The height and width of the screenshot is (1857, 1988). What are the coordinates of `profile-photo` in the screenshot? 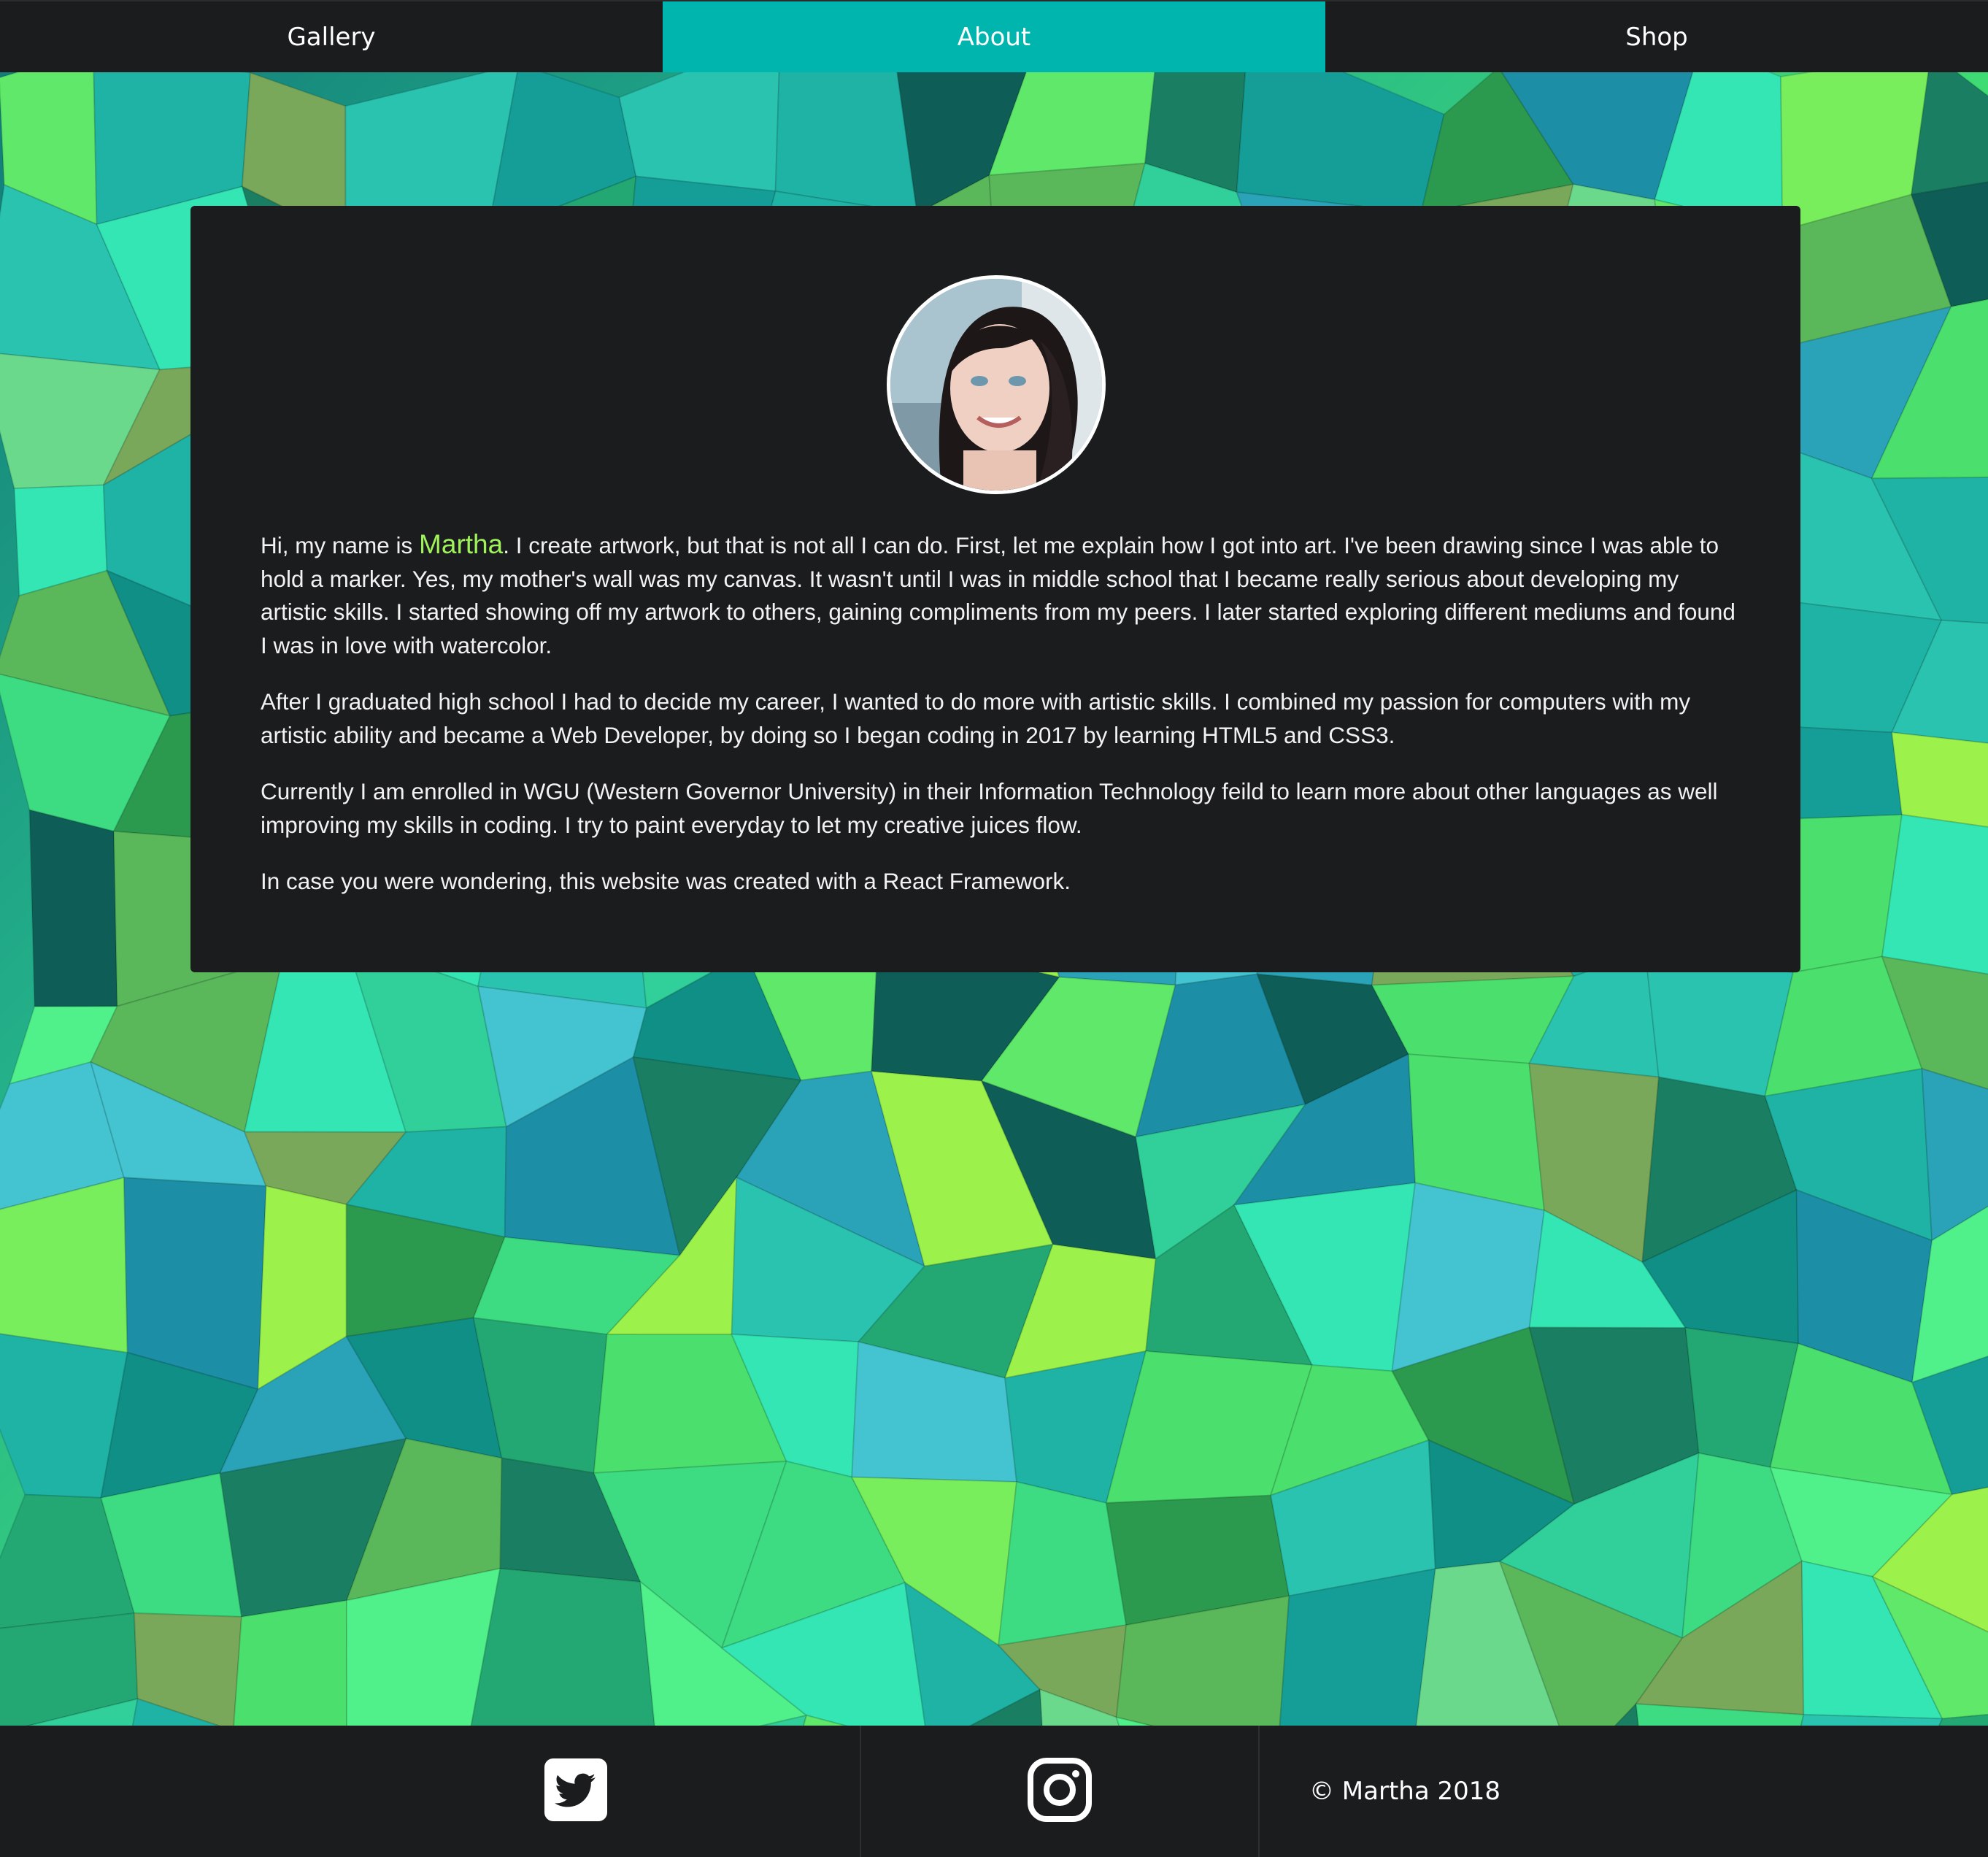 It's located at (996, 385).